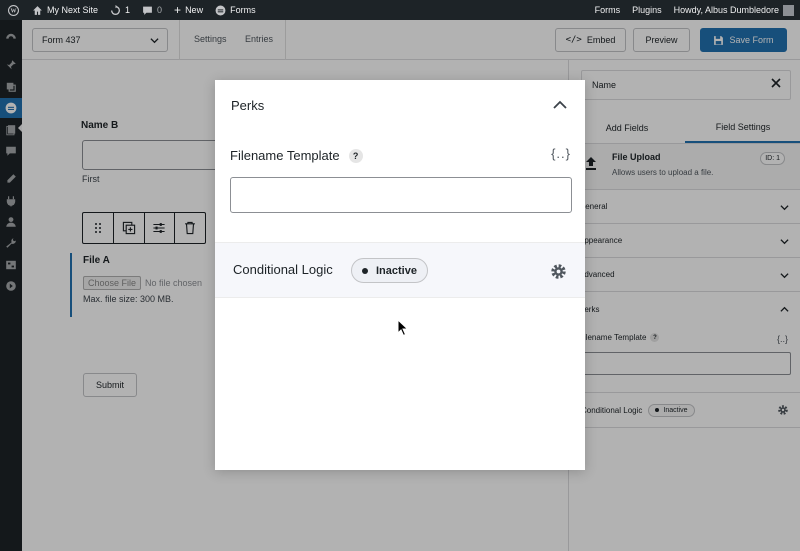  What do you see at coordinates (178, 10) in the screenshot?
I see `plus-icon: +` at bounding box center [178, 10].